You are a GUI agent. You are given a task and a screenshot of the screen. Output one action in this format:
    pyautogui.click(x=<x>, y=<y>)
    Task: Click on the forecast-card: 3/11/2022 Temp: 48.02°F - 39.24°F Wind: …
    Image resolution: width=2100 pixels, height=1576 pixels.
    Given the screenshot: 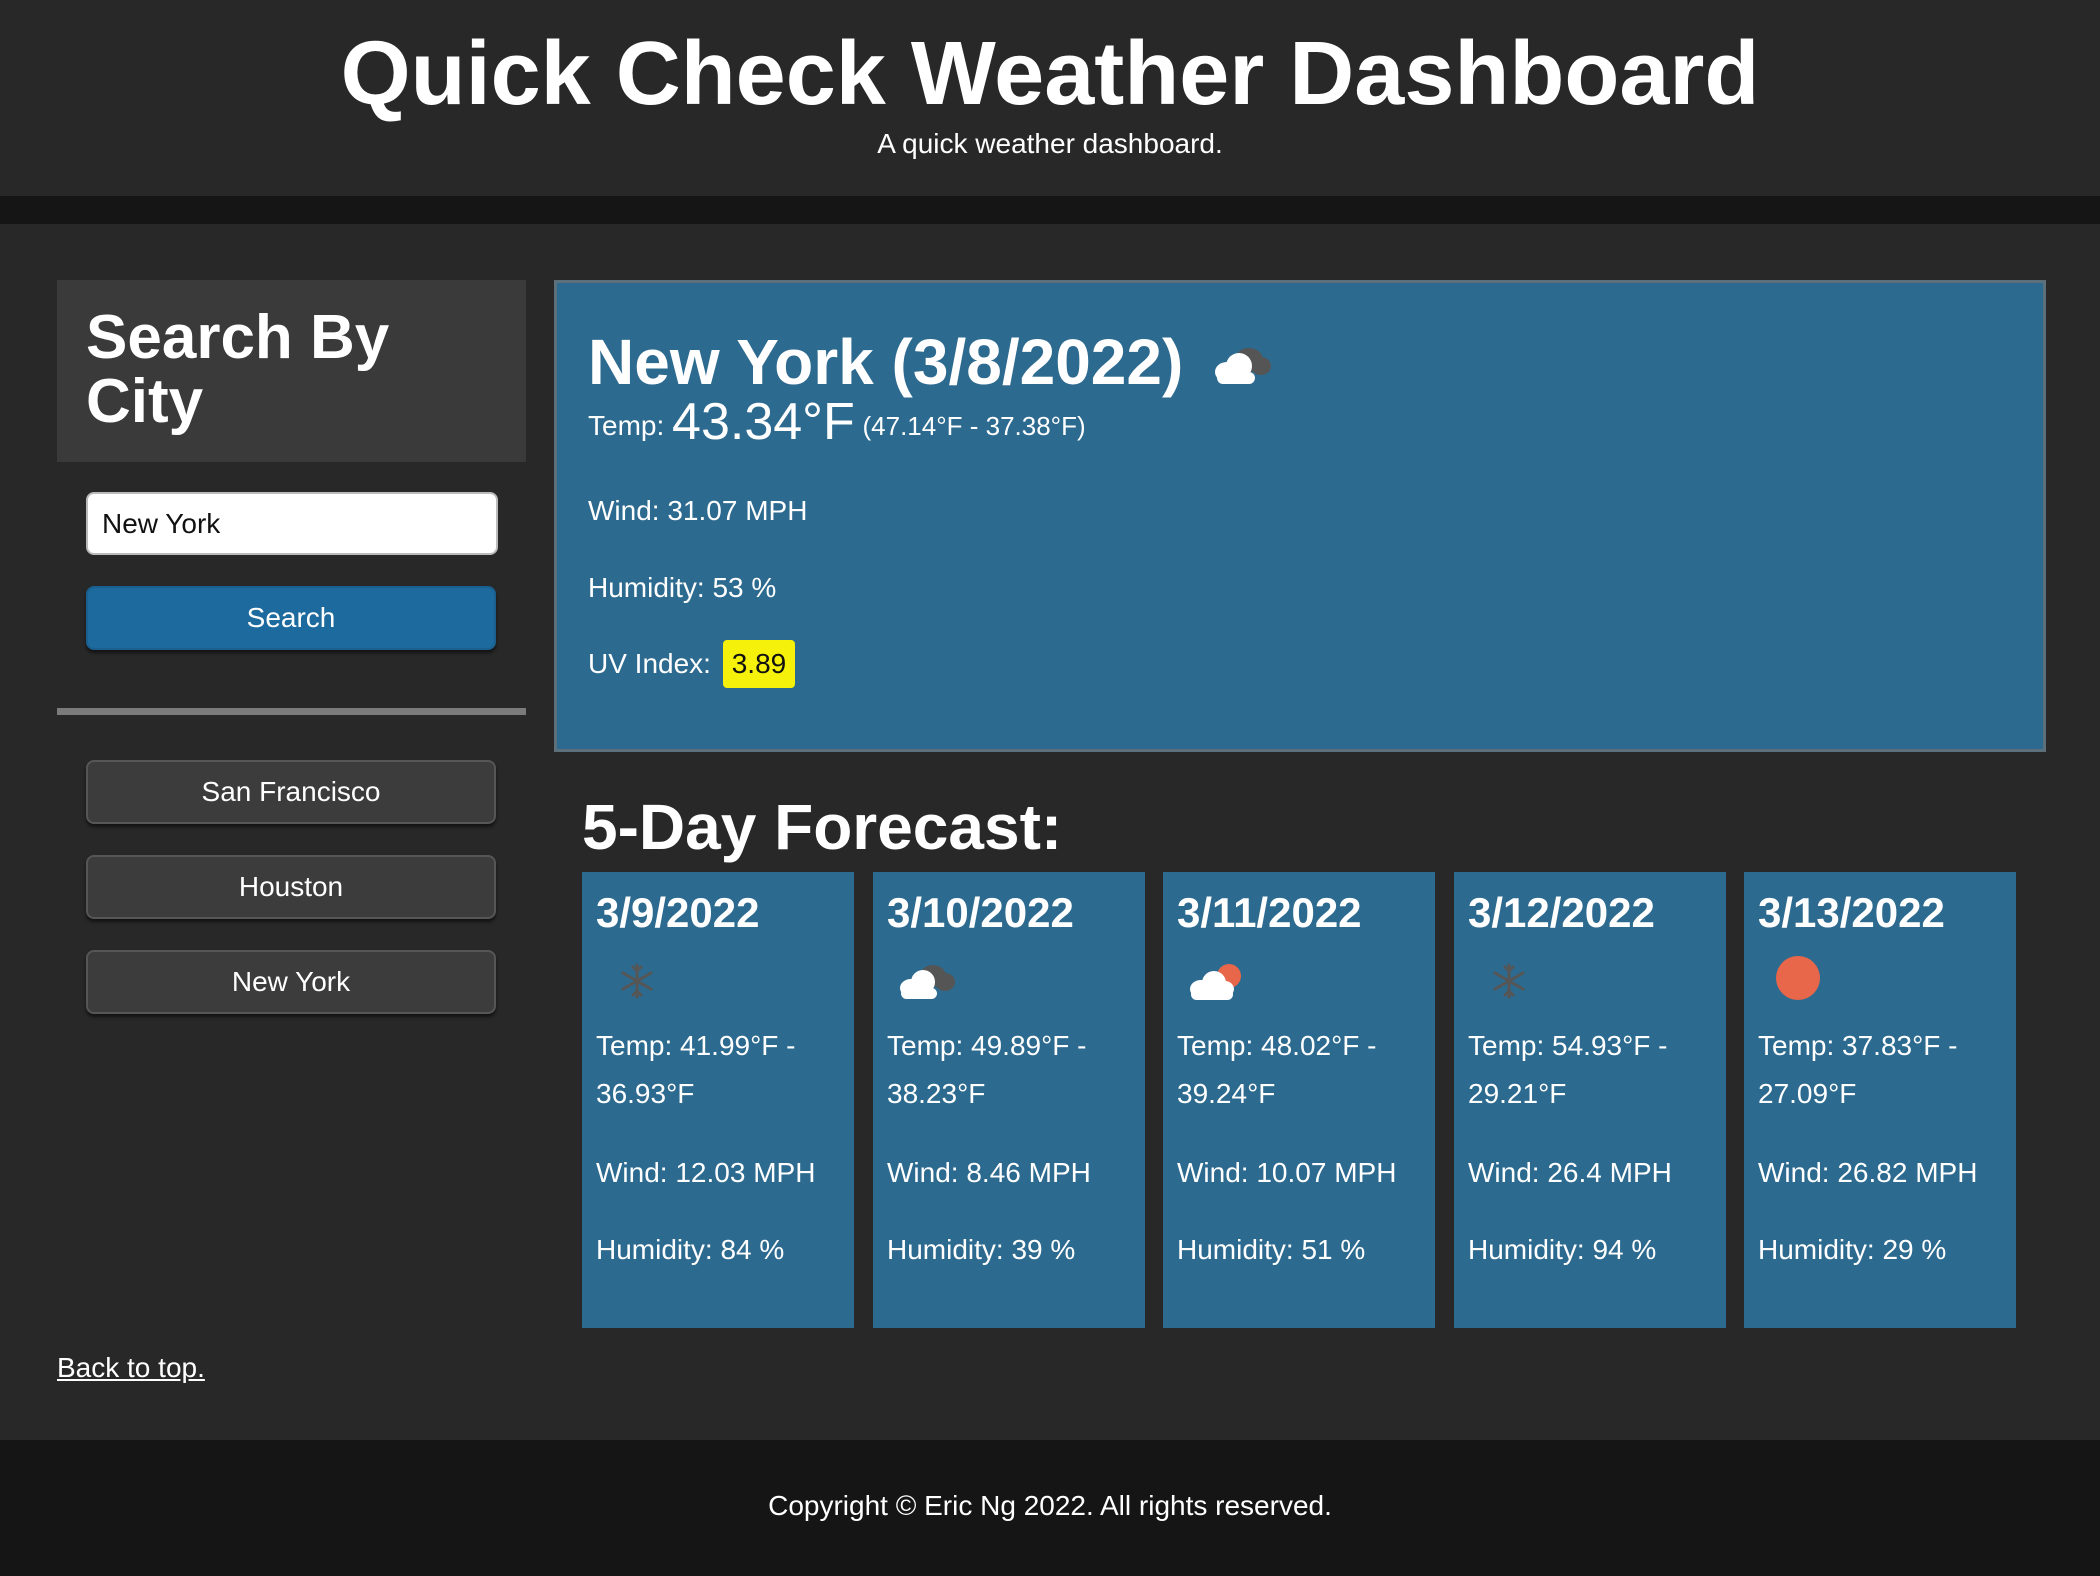 What is the action you would take?
    pyautogui.click(x=1299, y=1100)
    